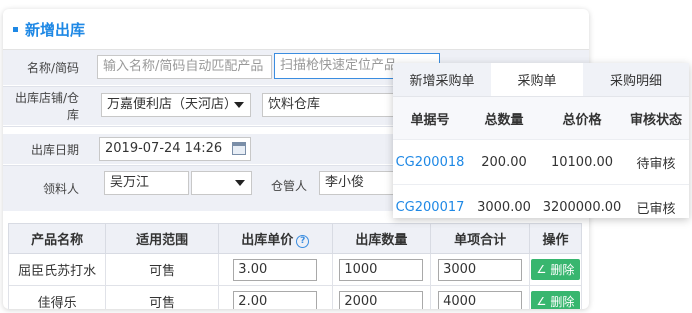 This screenshot has width=692, height=313. I want to click on col-scope: 适用范围, so click(162, 238).